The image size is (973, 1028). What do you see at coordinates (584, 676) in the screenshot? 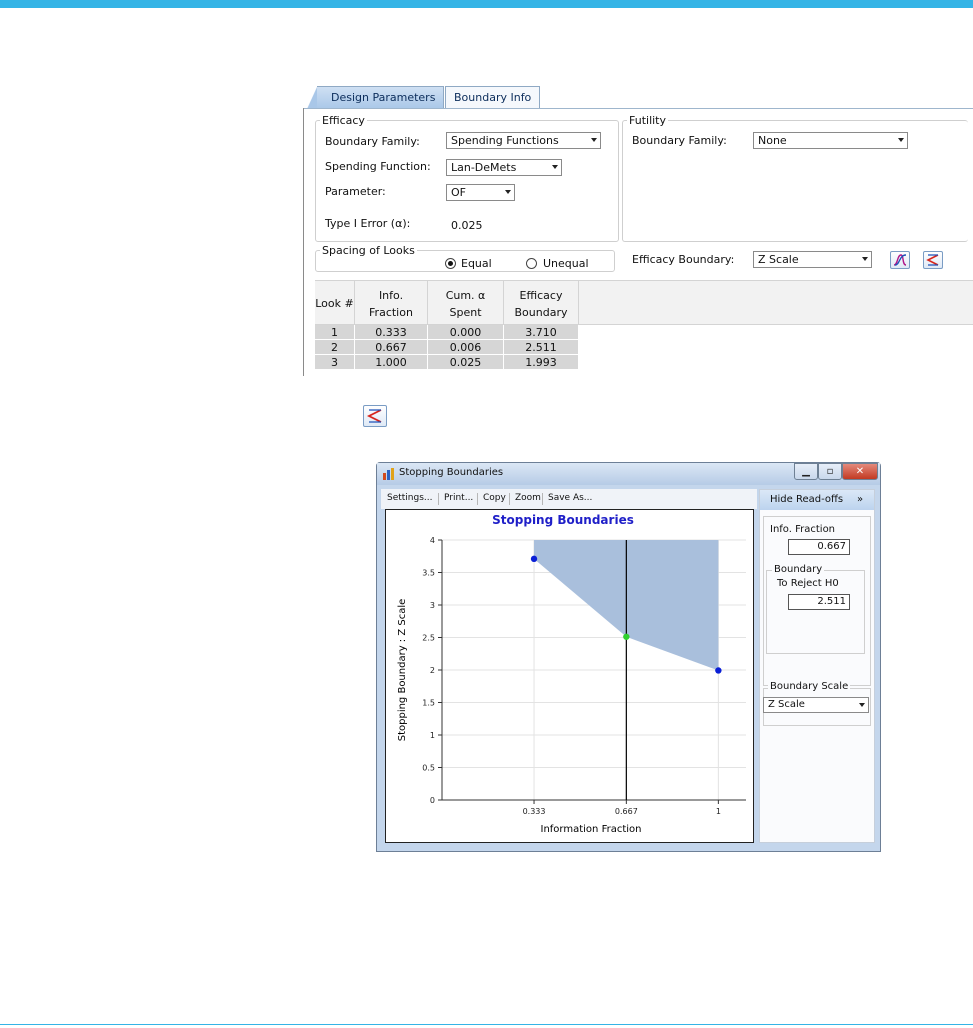
I see `plot-area: 0 0.5 1 1.5 2 2.5 3 3.5 4 0.333 0.667 1` at bounding box center [584, 676].